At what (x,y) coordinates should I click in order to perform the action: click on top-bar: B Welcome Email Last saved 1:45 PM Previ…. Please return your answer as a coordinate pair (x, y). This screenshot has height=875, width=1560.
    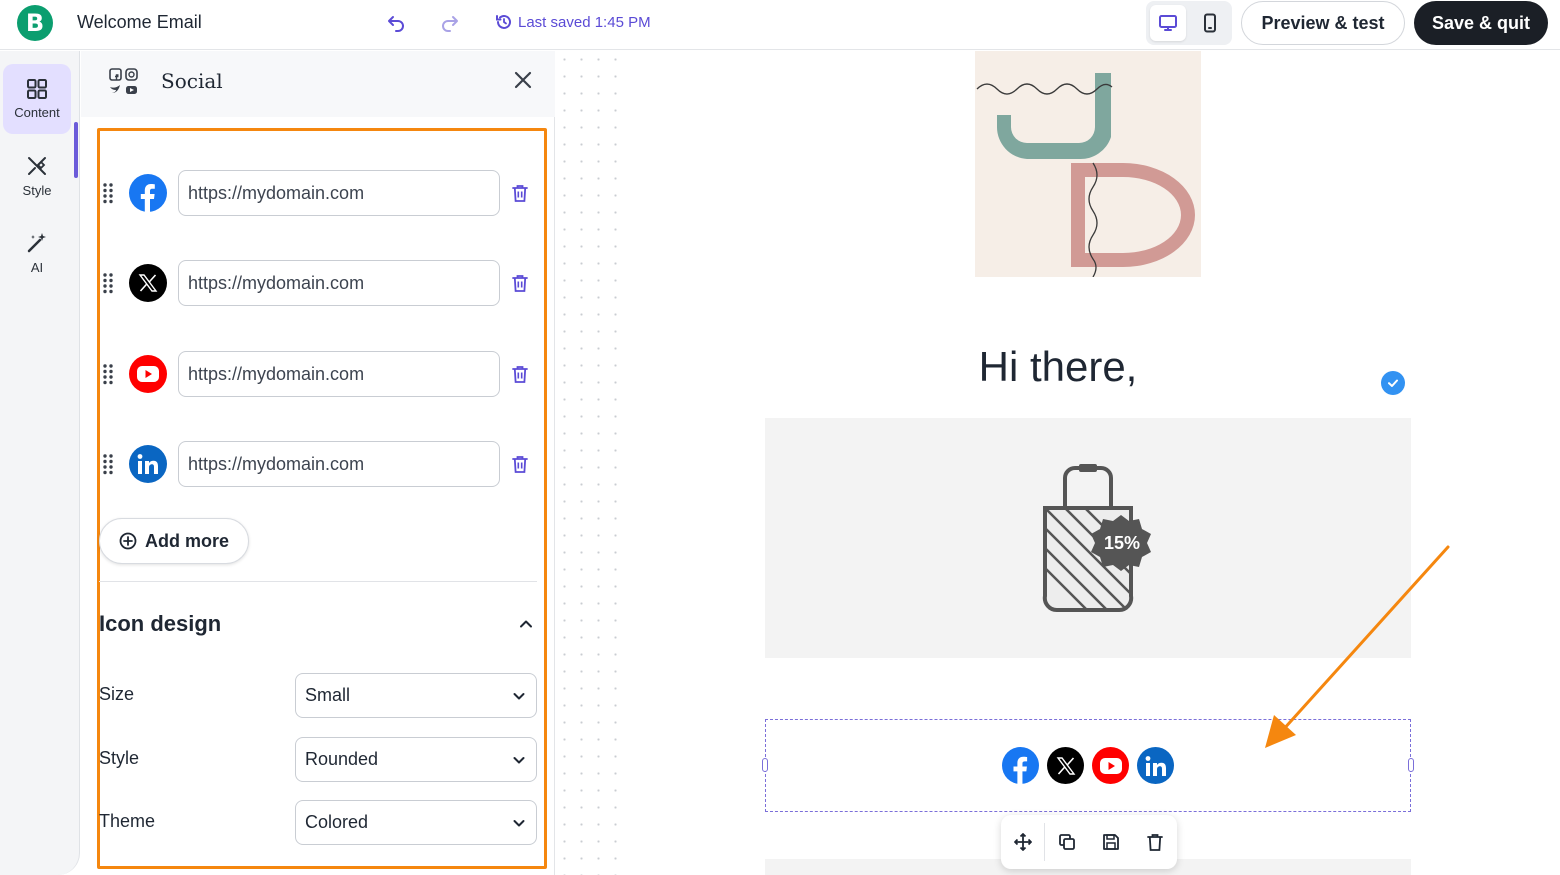
    Looking at the image, I should click on (780, 25).